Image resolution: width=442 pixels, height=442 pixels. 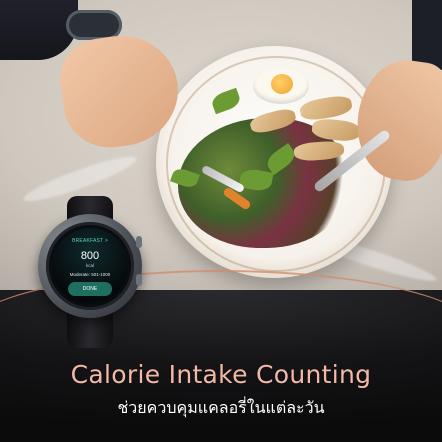 What do you see at coordinates (221, 407) in the screenshot?
I see `subline: ช่วยควบคุมแคลอรี่ในแต่ละวัน` at bounding box center [221, 407].